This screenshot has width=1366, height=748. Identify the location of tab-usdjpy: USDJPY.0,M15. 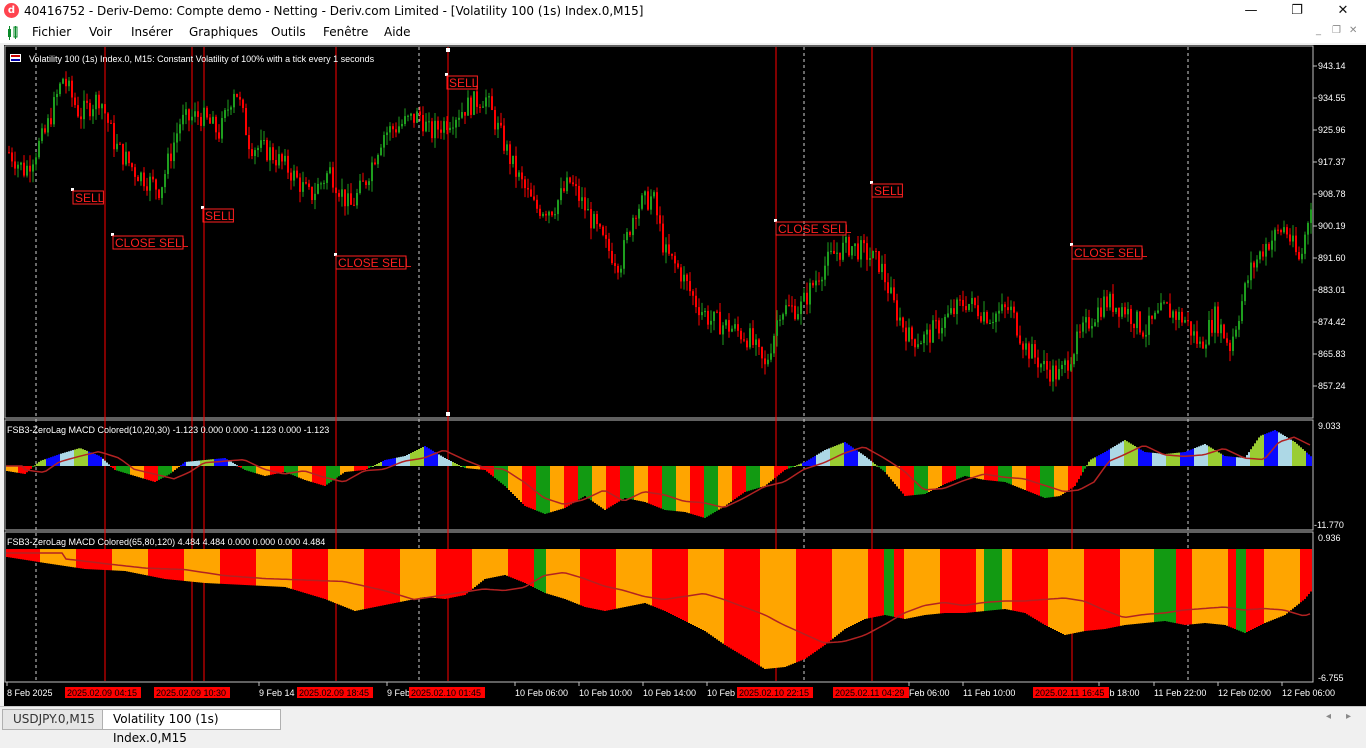
(52, 719).